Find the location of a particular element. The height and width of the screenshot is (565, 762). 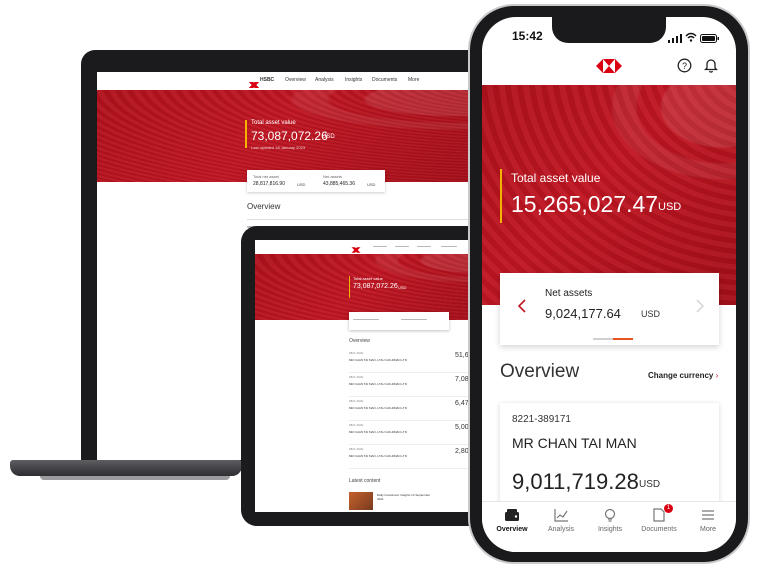

laptop-nav-overview: Overview is located at coordinates (295, 80).